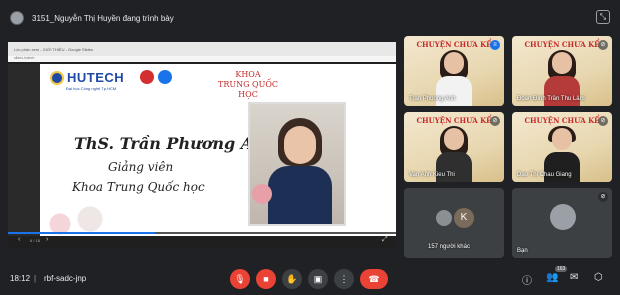 The image size is (620, 295). What do you see at coordinates (385, 240) in the screenshot?
I see `fullscreen-icon: ⤢` at bounding box center [385, 240].